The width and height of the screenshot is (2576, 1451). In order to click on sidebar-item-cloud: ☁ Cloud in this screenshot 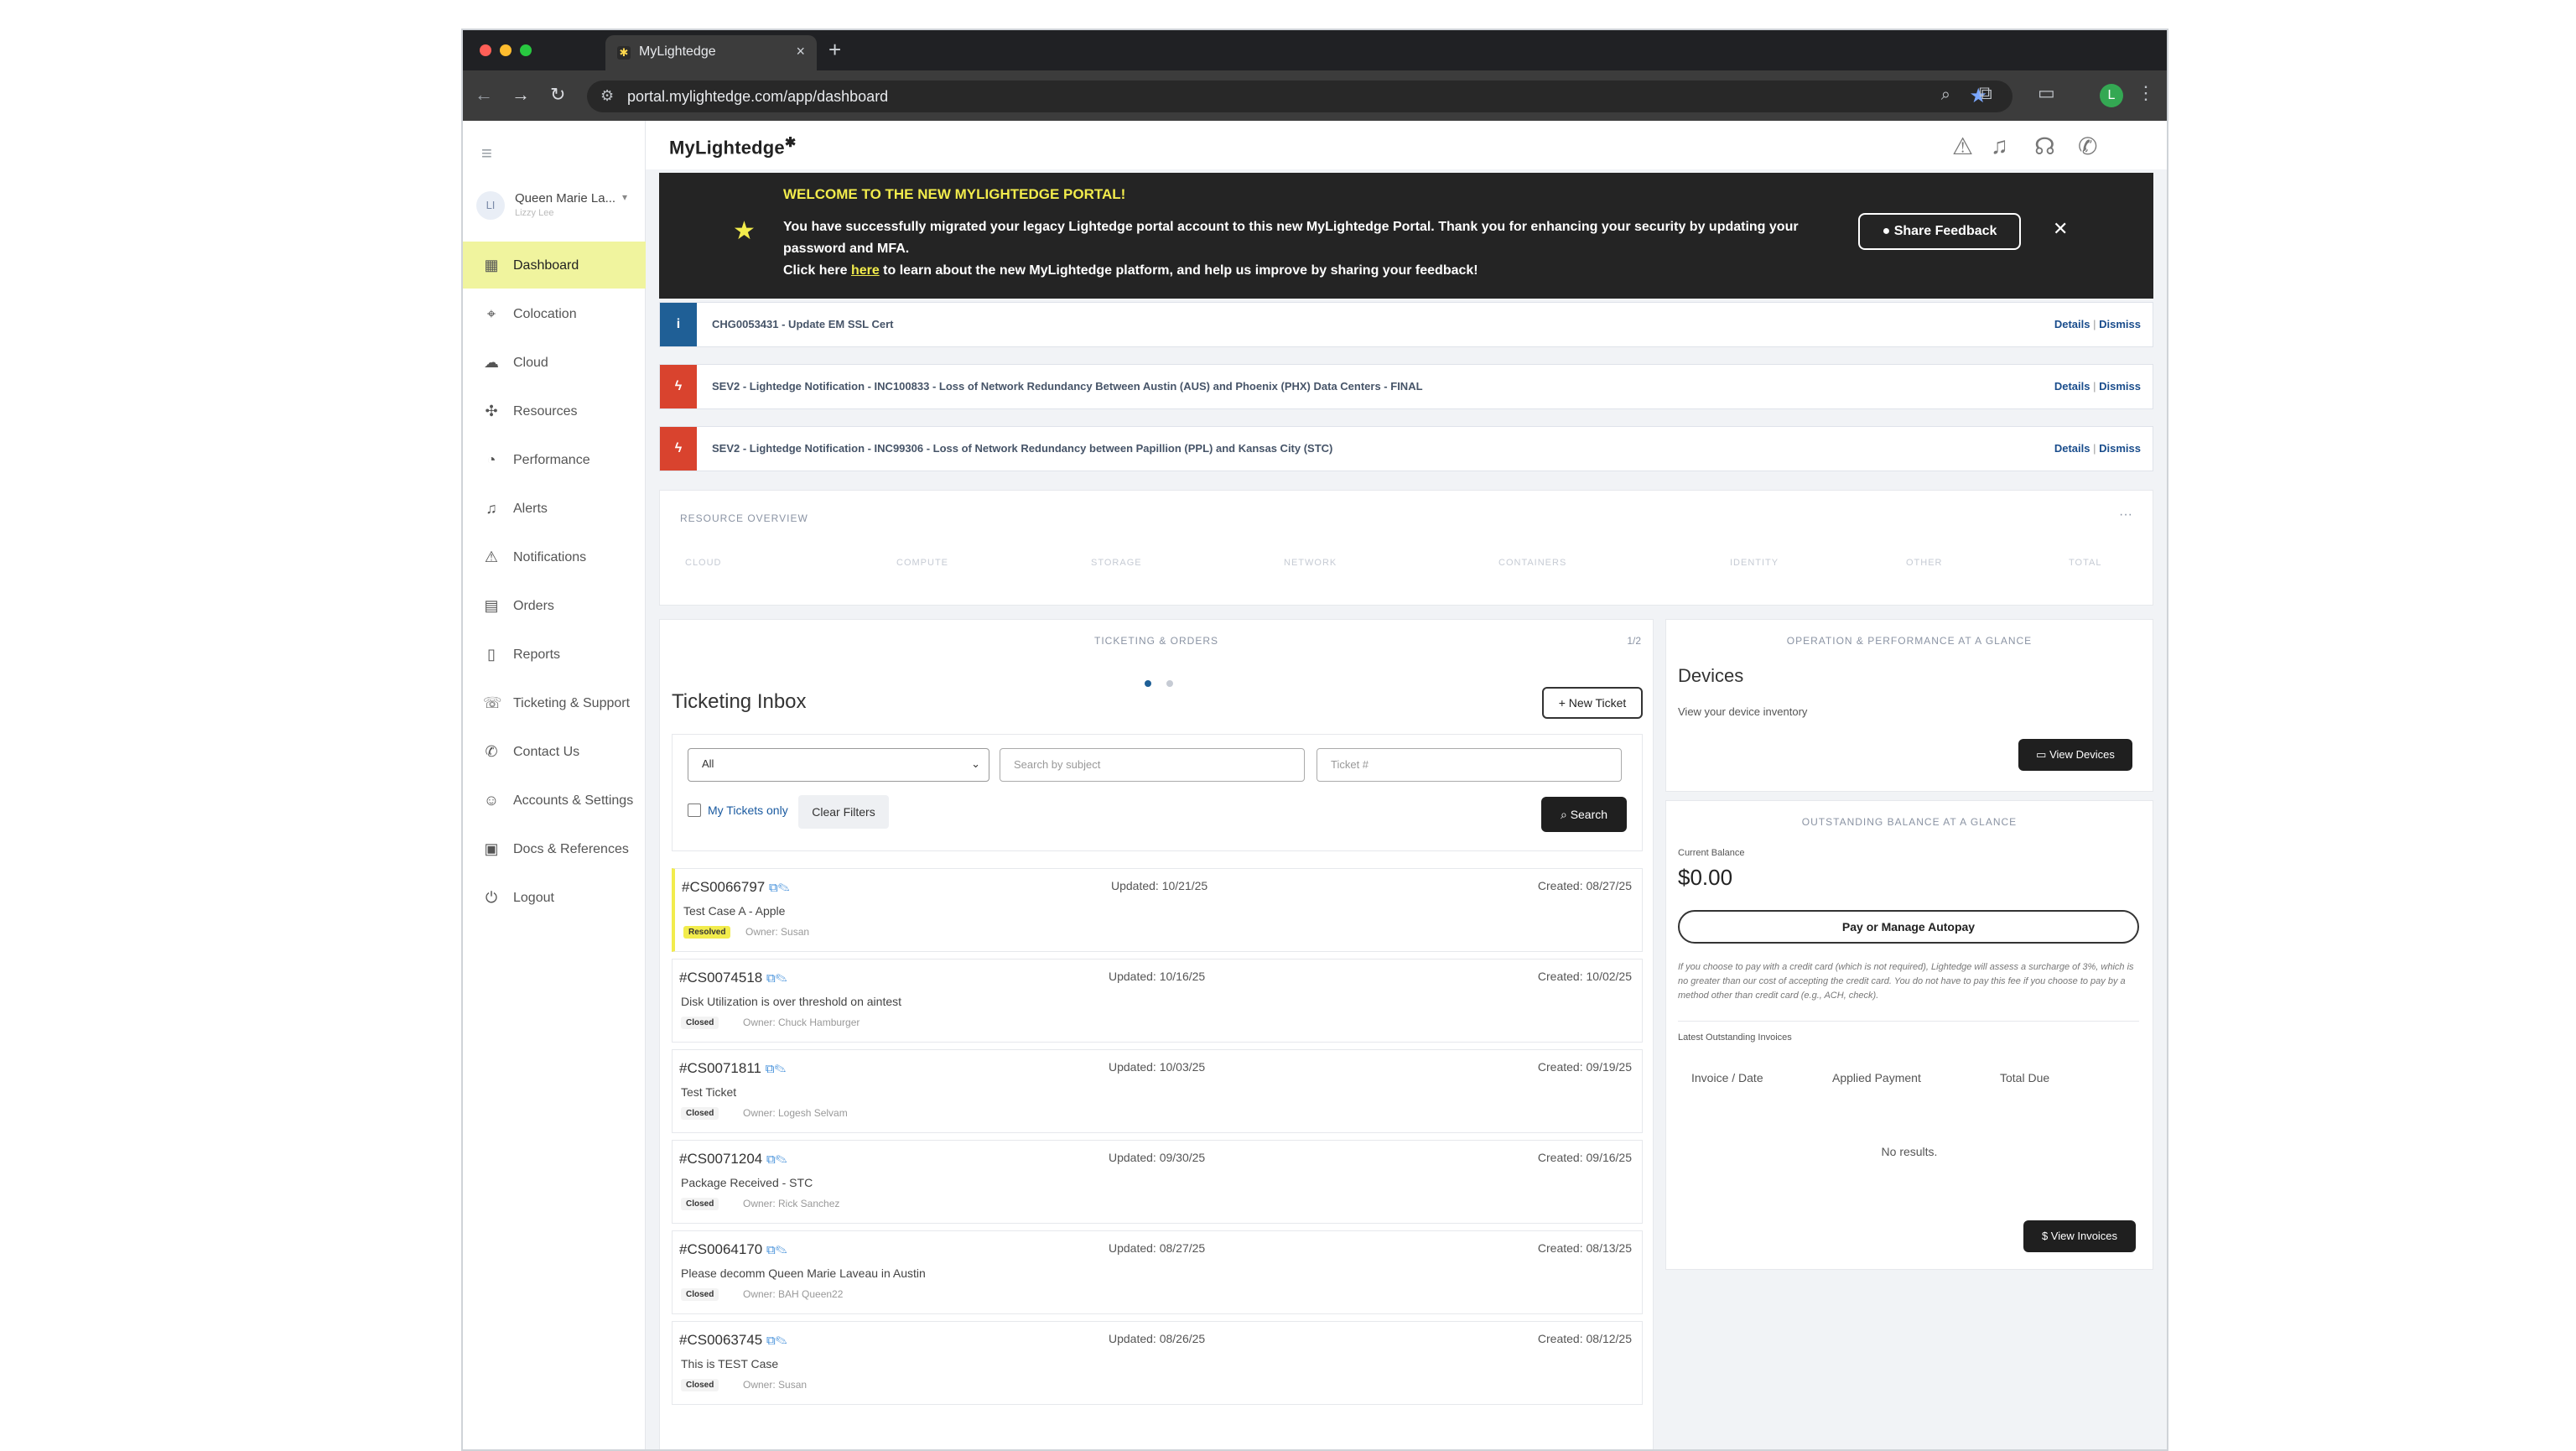, I will do `click(554, 362)`.